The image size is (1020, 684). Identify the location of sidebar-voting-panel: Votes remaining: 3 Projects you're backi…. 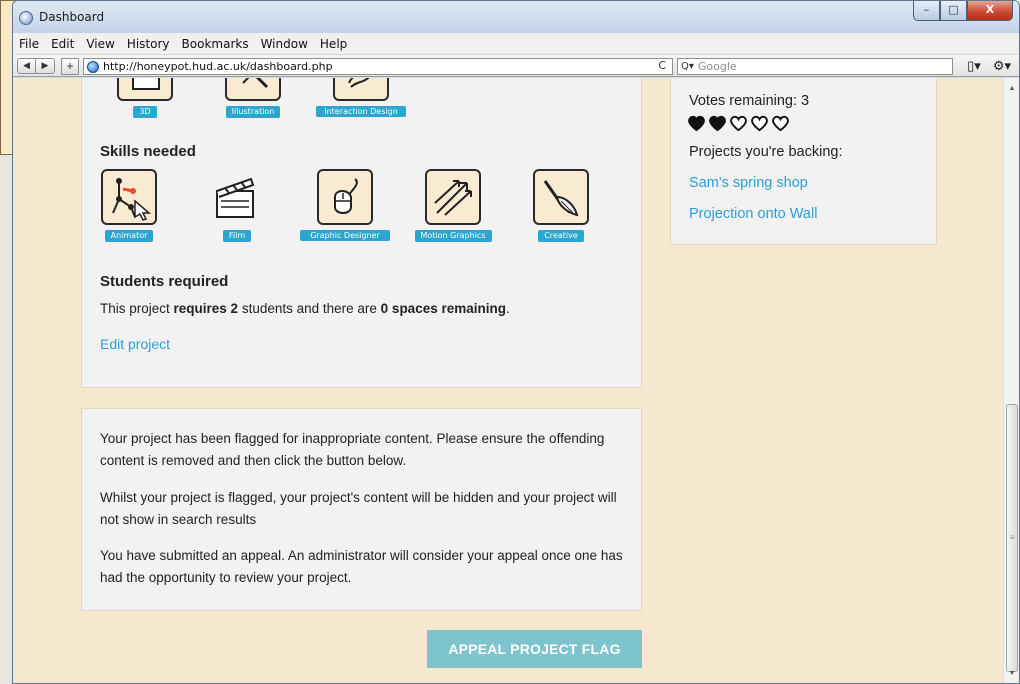
(803, 161).